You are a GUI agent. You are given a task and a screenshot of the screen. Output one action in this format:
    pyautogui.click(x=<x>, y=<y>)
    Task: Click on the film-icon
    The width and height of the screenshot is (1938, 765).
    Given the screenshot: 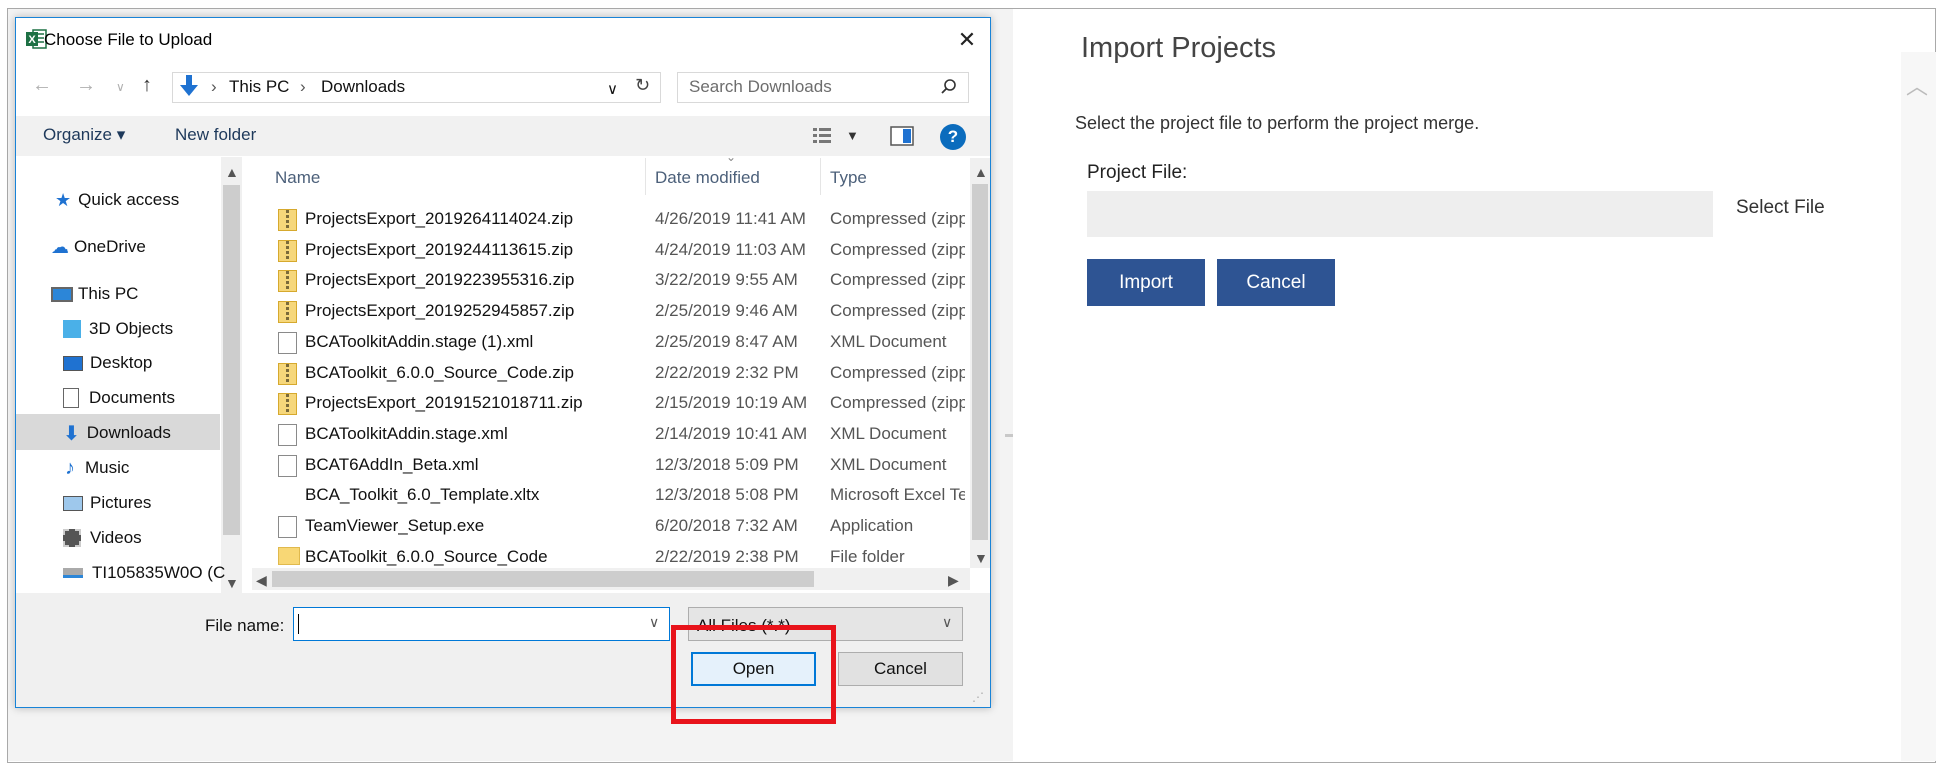 What is the action you would take?
    pyautogui.click(x=72, y=538)
    